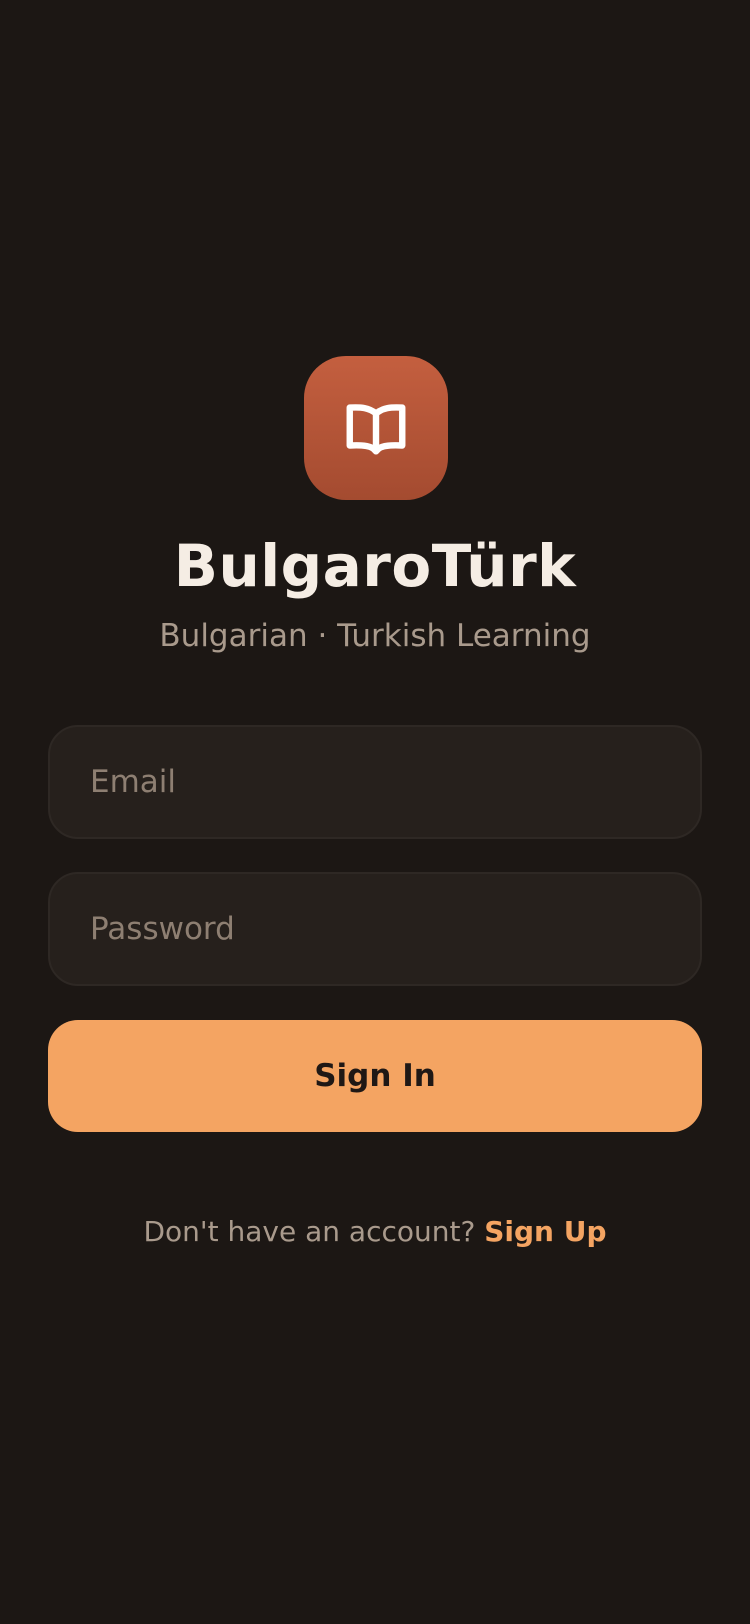 This screenshot has height=1624, width=750. What do you see at coordinates (375, 636) in the screenshot?
I see `app-subtitle: Bulgarian · Turkish Learning` at bounding box center [375, 636].